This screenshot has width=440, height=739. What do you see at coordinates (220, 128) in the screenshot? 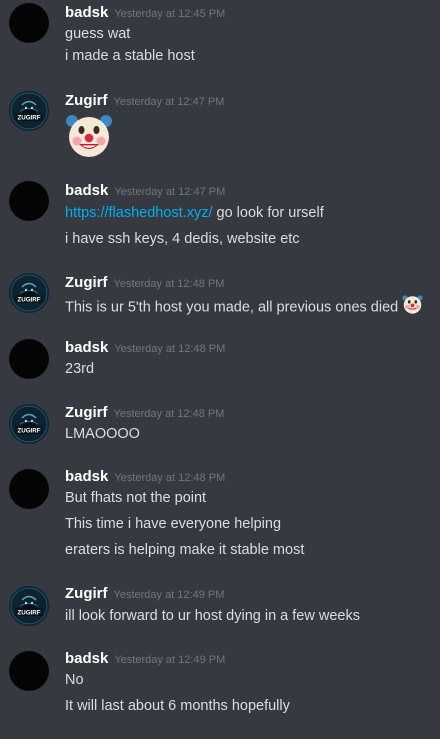
I see `message-group: ZUGIRF Zugirf Yesterday at 12:47 PM` at bounding box center [220, 128].